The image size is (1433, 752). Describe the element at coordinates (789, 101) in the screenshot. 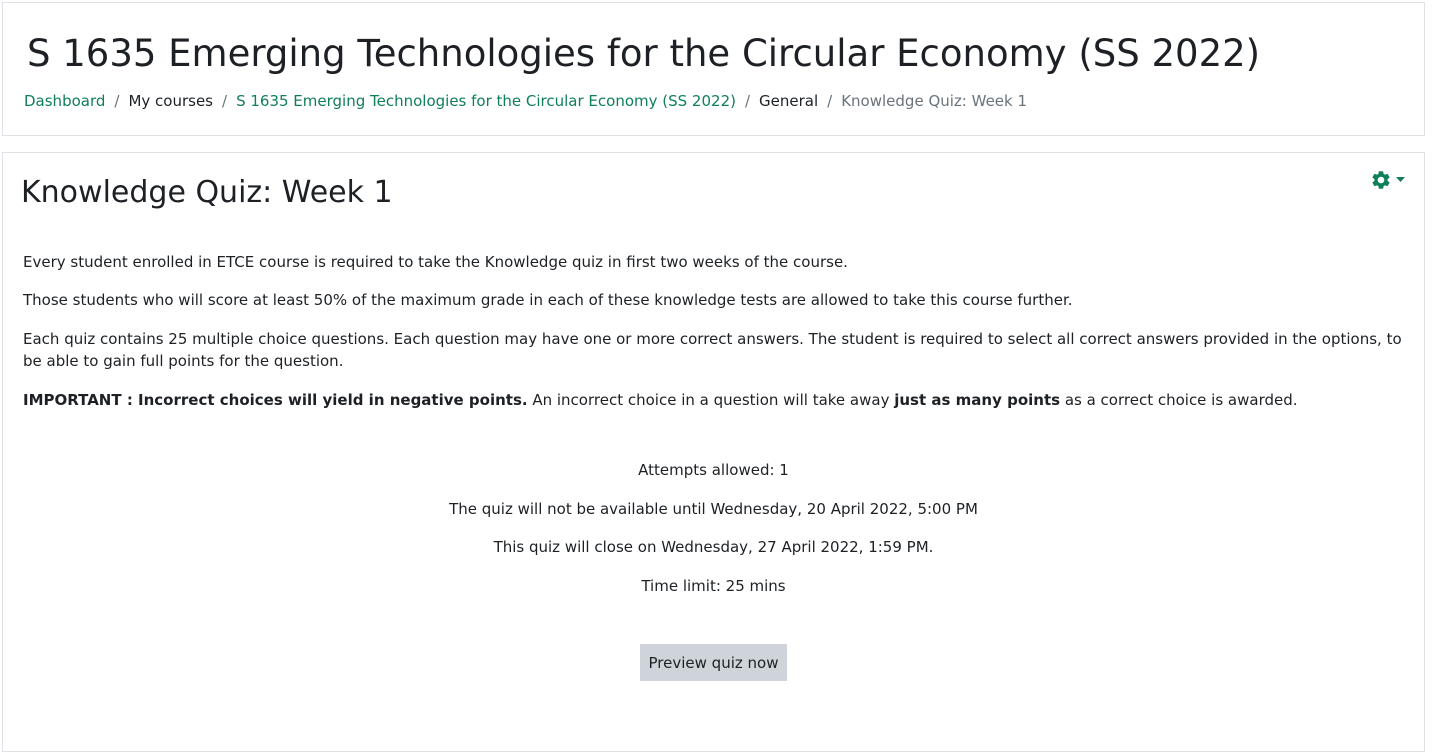

I see `breadcrumb-general: General` at that location.